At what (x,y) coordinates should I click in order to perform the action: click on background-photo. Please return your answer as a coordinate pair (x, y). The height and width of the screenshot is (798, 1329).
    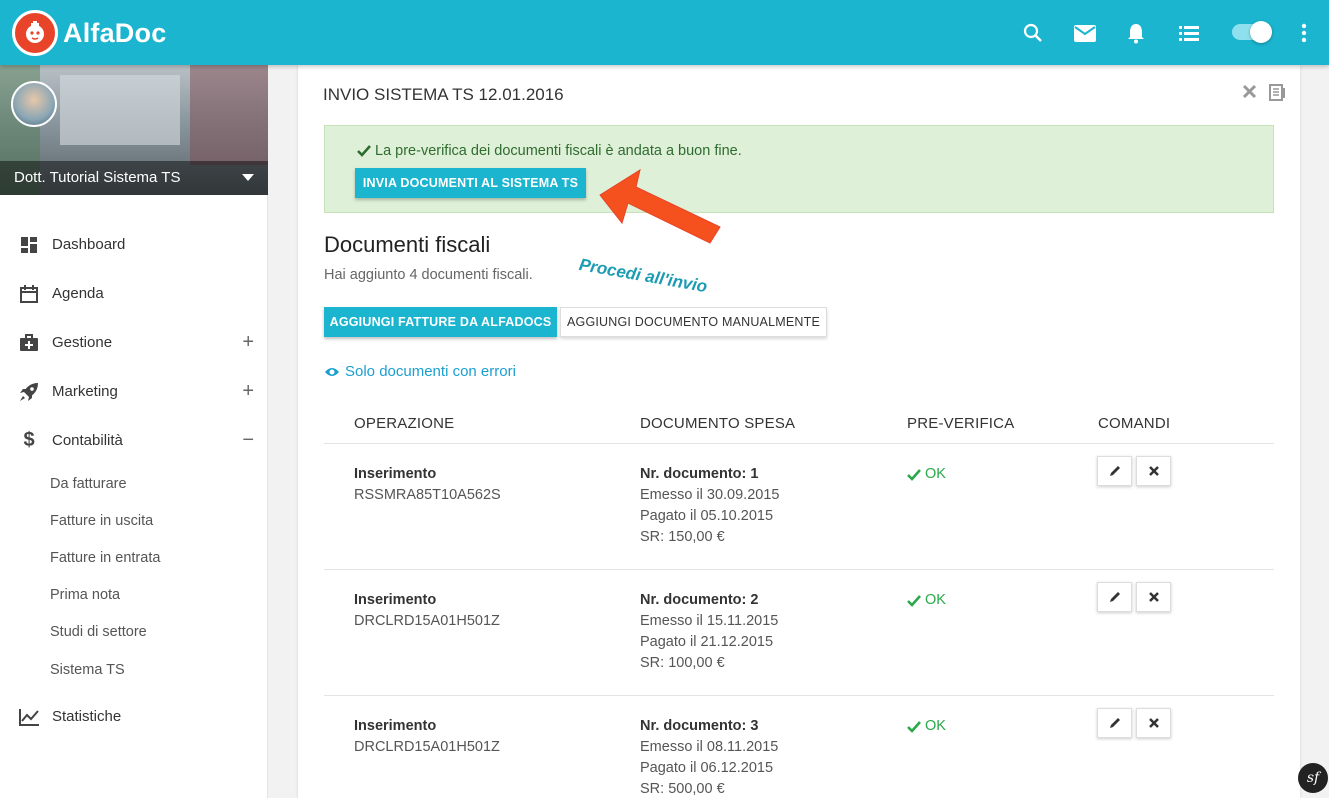
    Looking at the image, I should click on (120, 110).